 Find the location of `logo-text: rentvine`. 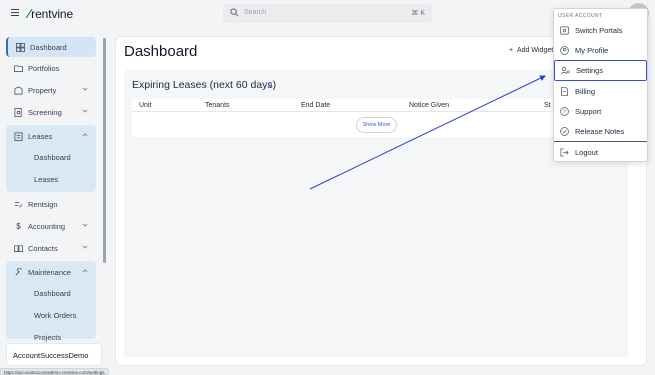

logo-text: rentvine is located at coordinates (52, 13).